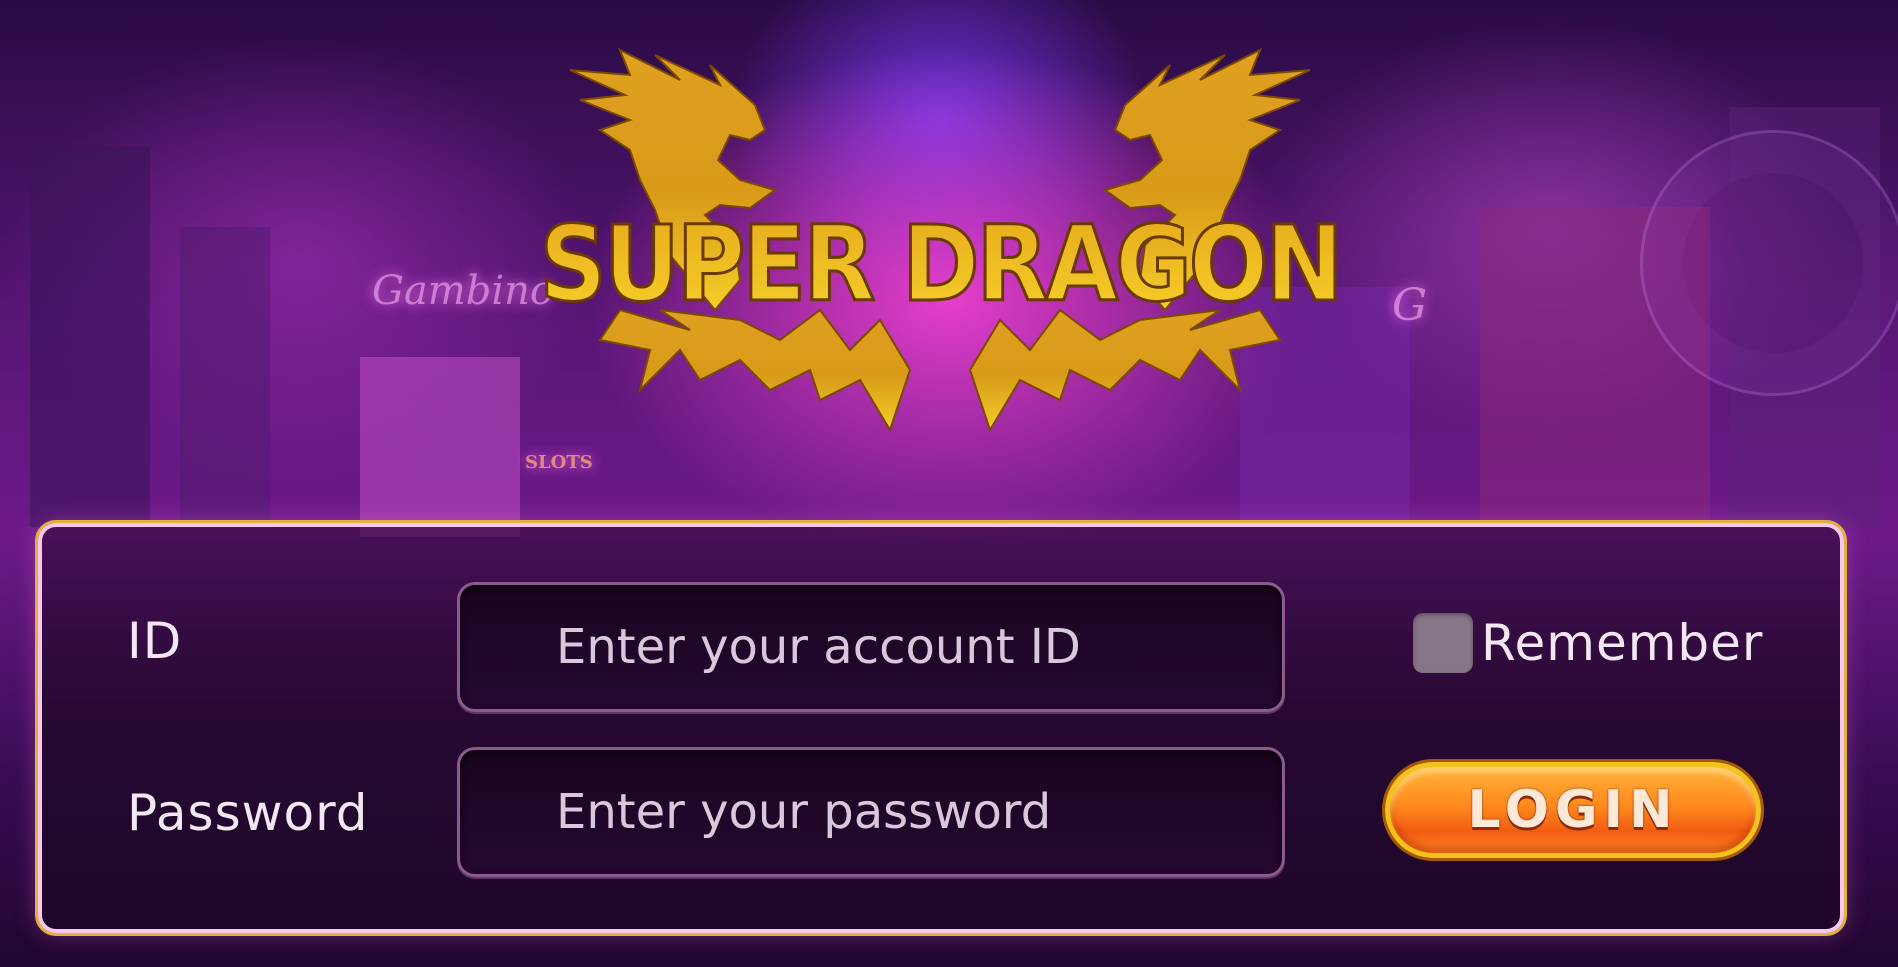 The height and width of the screenshot is (967, 1898). I want to click on remember-checkbox, so click(1443, 643).